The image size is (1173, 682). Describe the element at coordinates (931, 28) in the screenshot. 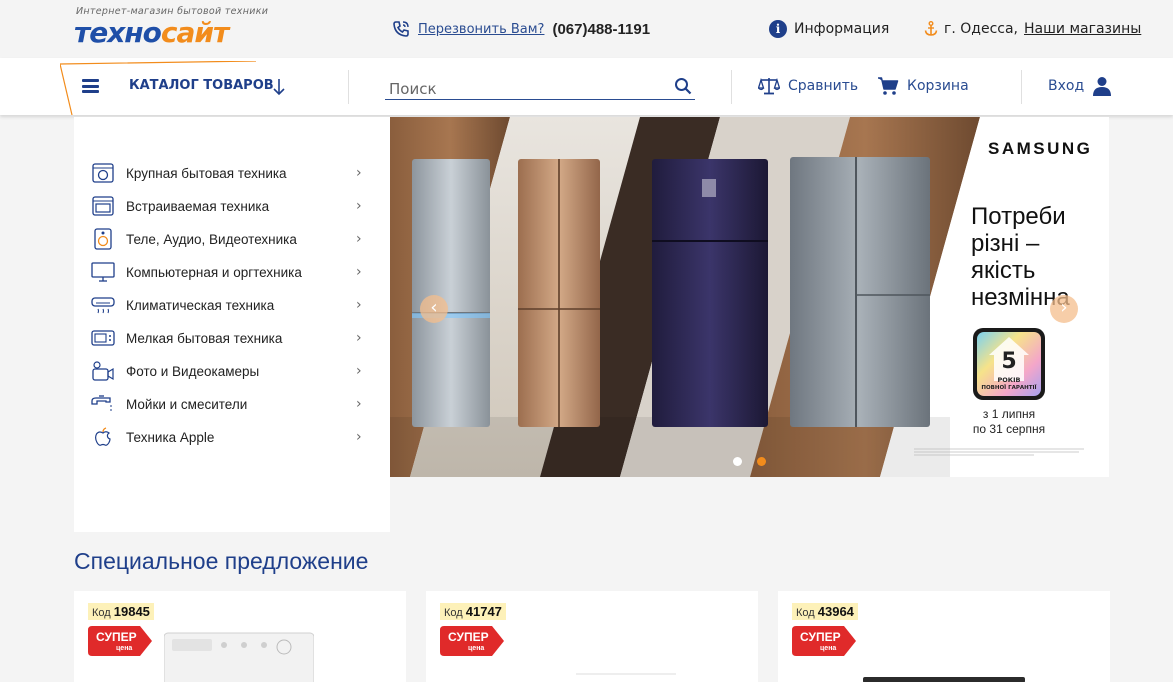

I see `anchor-icon` at that location.